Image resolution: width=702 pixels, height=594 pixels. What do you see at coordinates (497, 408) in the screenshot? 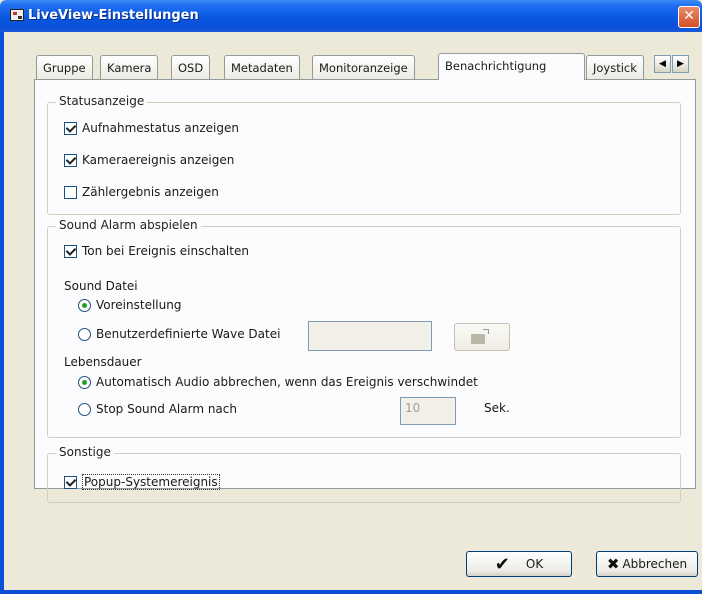
I see `seconds-unit-label: Sek.` at bounding box center [497, 408].